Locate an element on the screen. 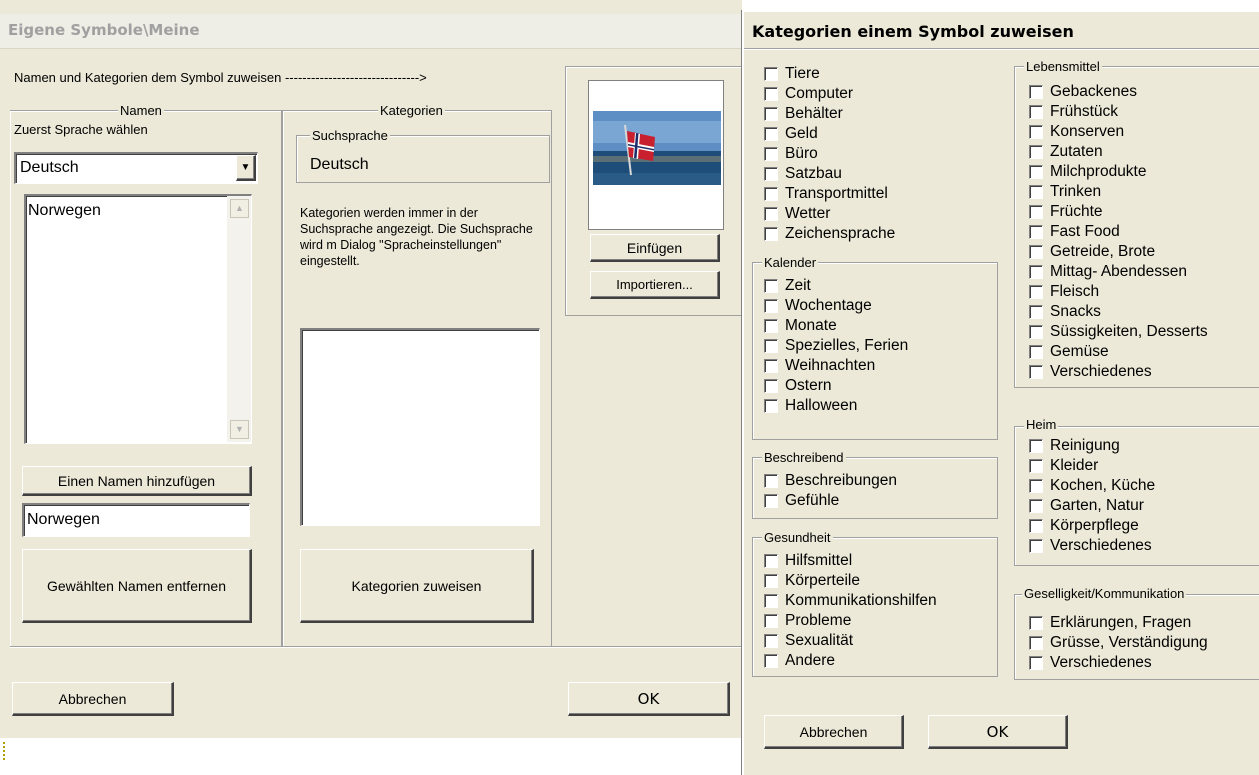 The height and width of the screenshot is (775, 1259). category-checkbox-row: Behälter is located at coordinates (829, 114).